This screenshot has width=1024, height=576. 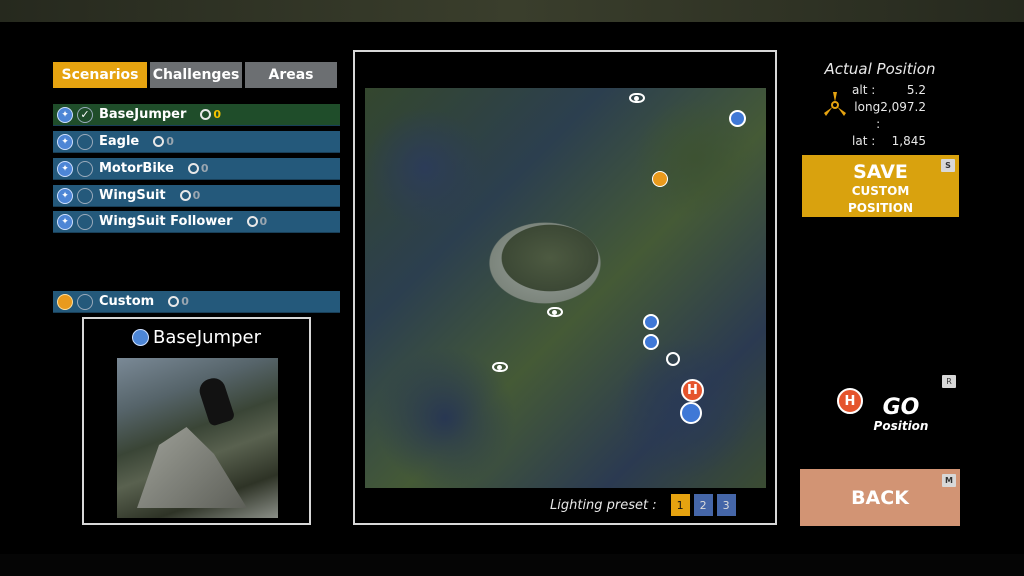 I want to click on long-label: long :, so click(x=867, y=115).